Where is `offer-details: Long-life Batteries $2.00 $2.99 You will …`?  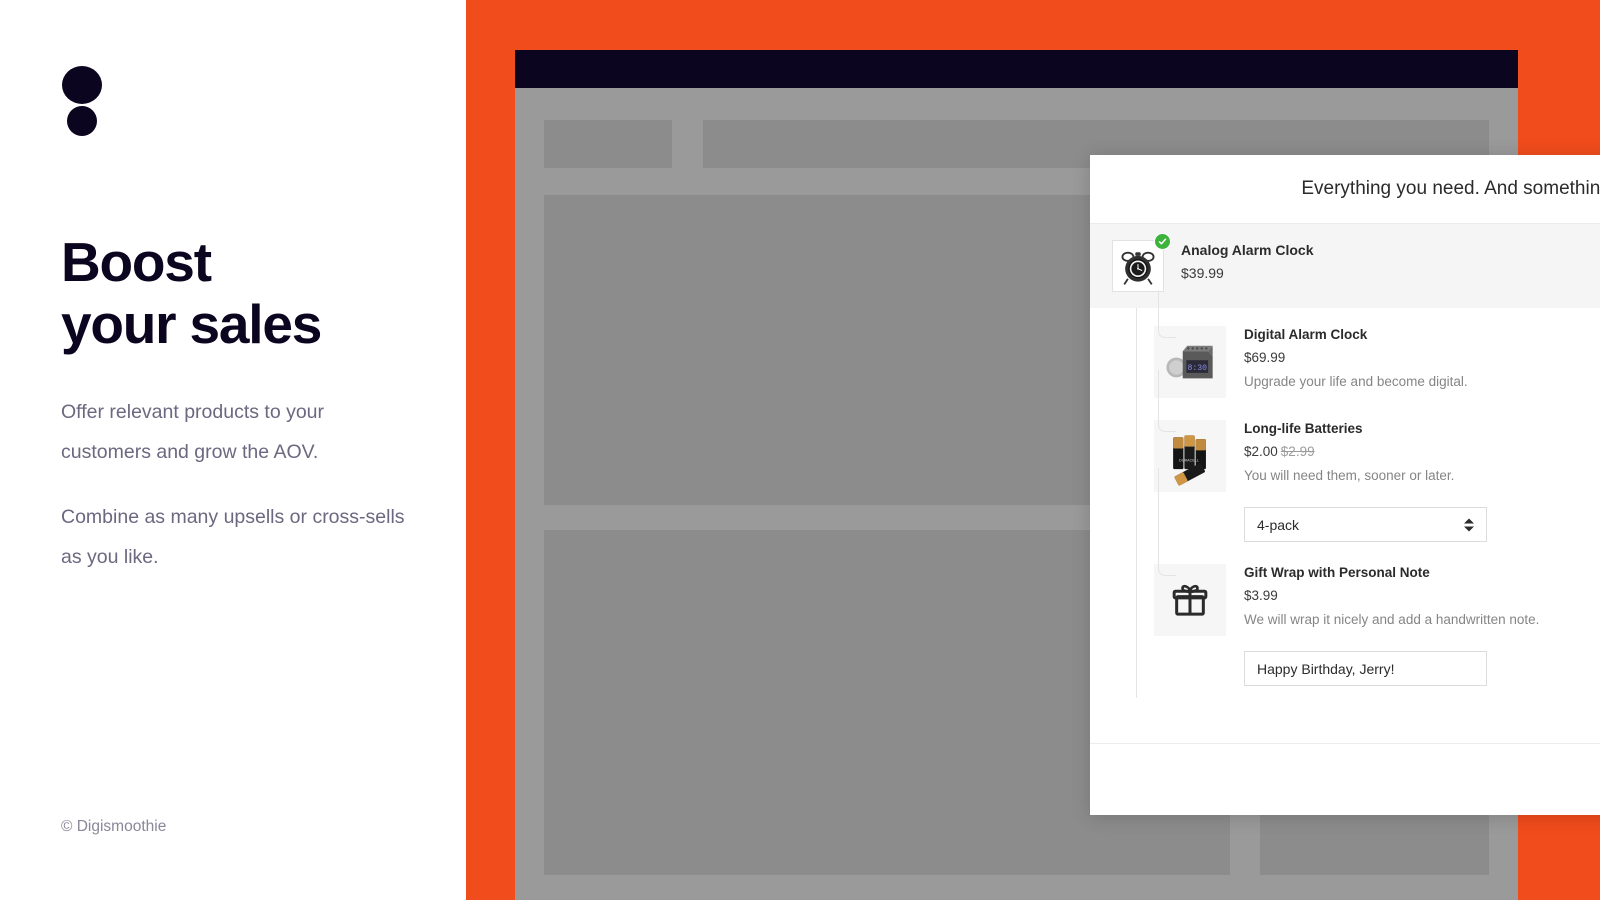 offer-details: Long-life Batteries $2.00 $2.99 You will … is located at coordinates (1422, 456).